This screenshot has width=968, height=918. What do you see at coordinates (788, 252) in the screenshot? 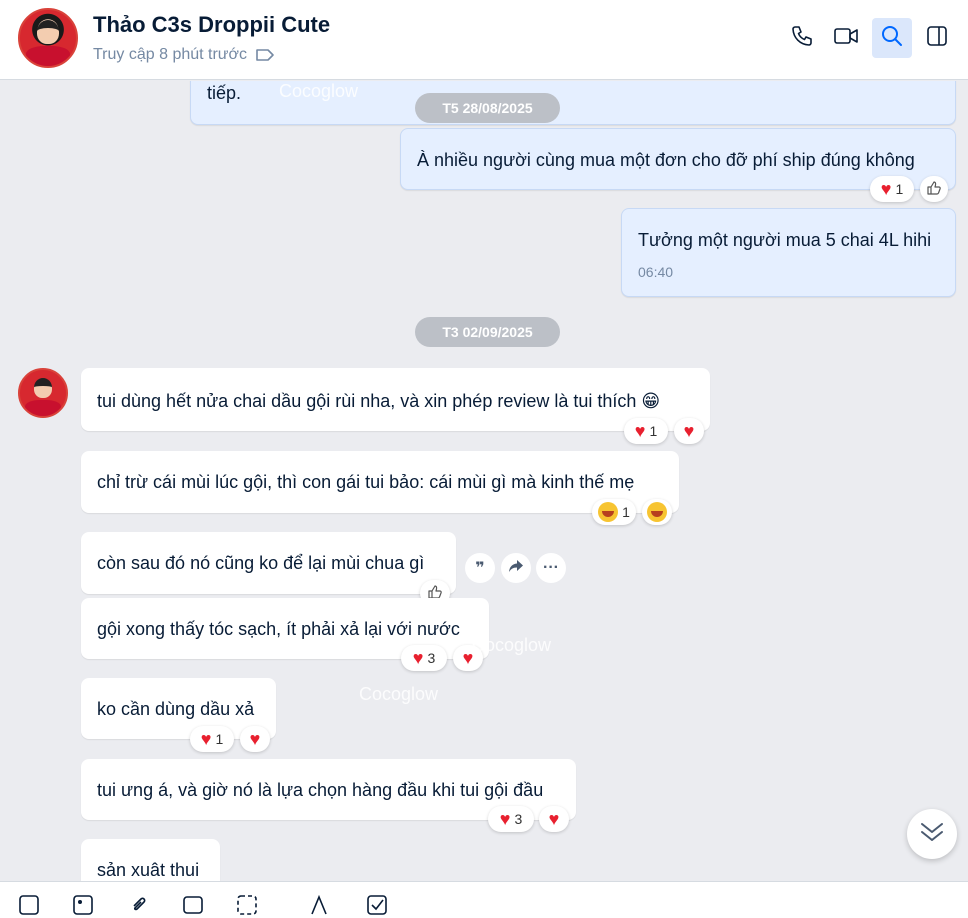
I see `message-bubble-outgoing: Tưởng một người mua 5 chai 4L hihi 06:40` at bounding box center [788, 252].